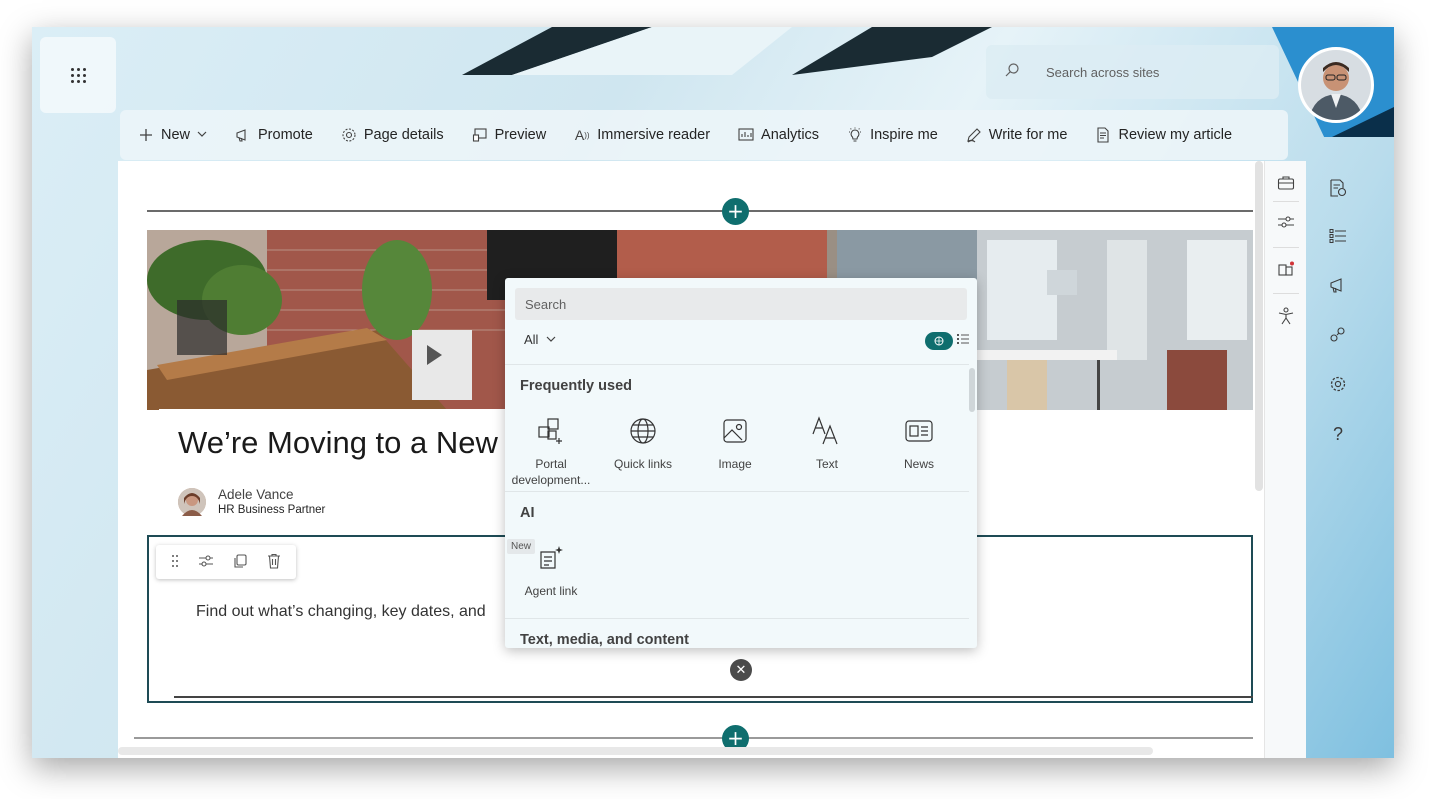 The width and height of the screenshot is (1429, 799). Describe the element at coordinates (635, 751) in the screenshot. I see `horizontal-scrollbar` at that location.